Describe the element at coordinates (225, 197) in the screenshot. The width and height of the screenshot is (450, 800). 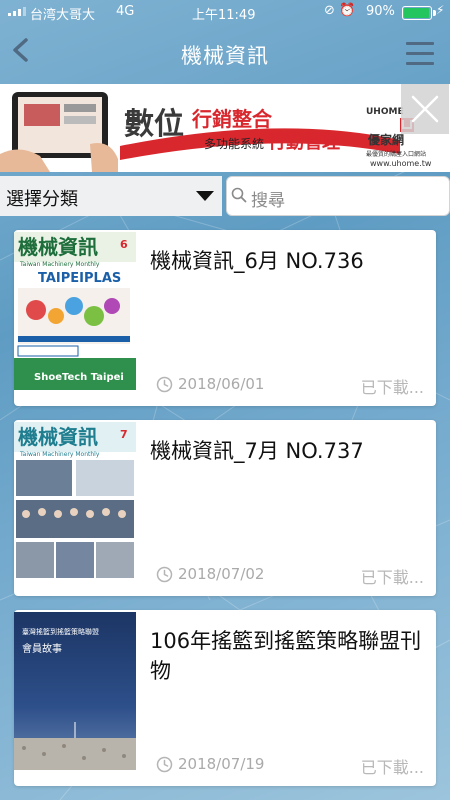
I see `filter-row: 選擇分類 搜尋` at that location.